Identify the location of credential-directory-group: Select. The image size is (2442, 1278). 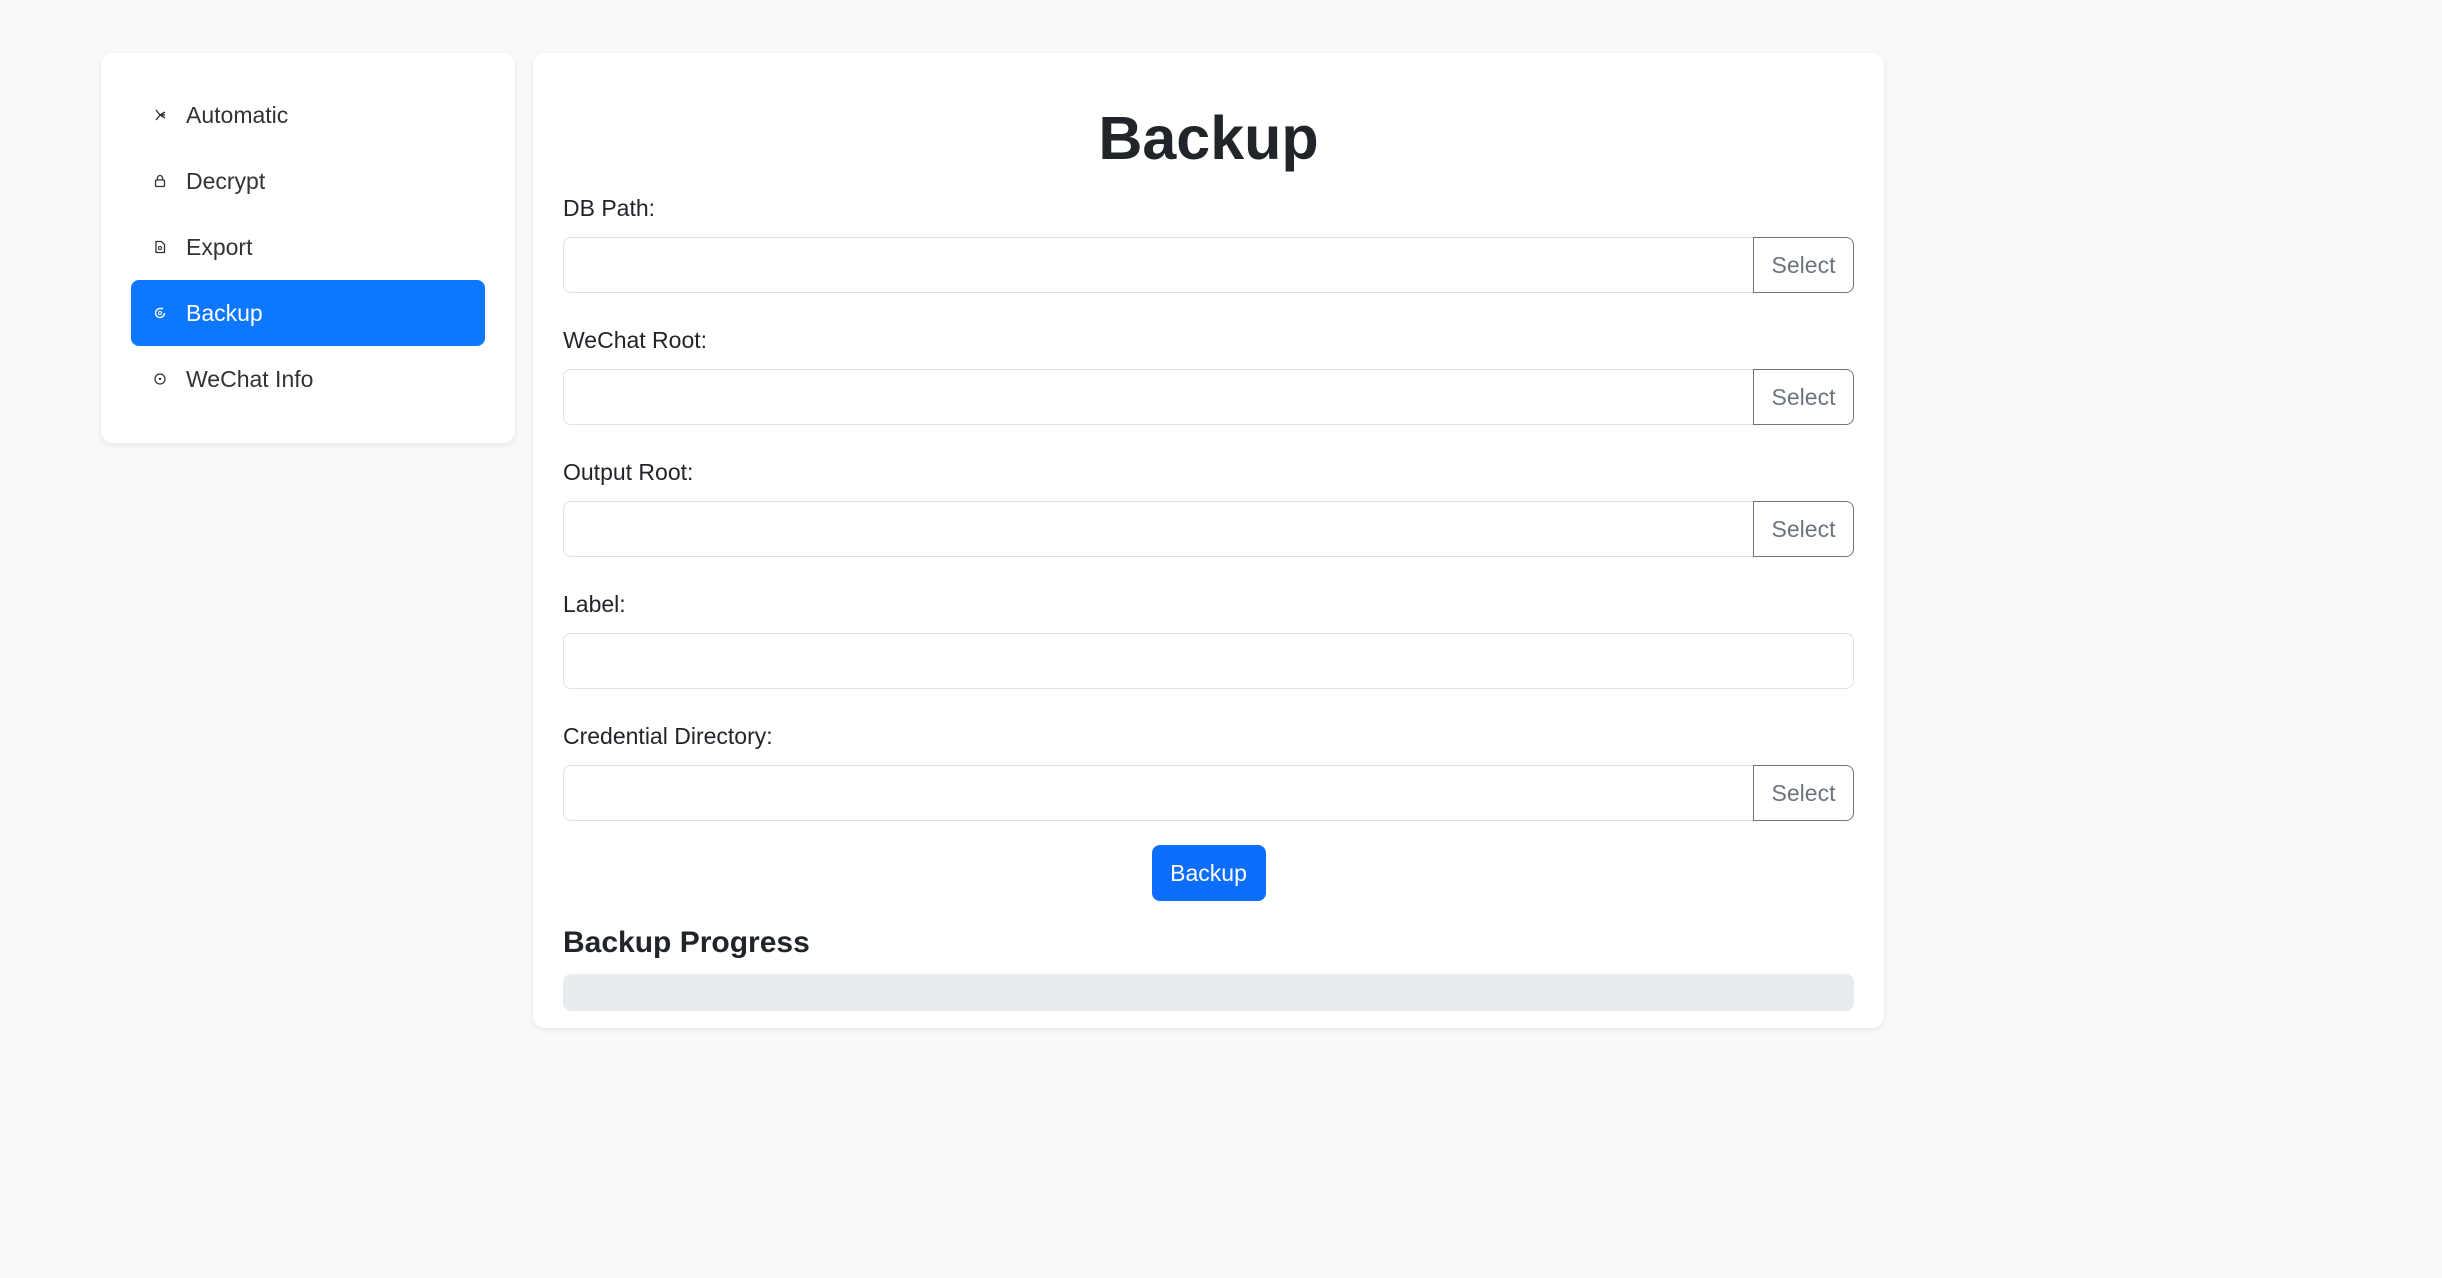
(1208, 793).